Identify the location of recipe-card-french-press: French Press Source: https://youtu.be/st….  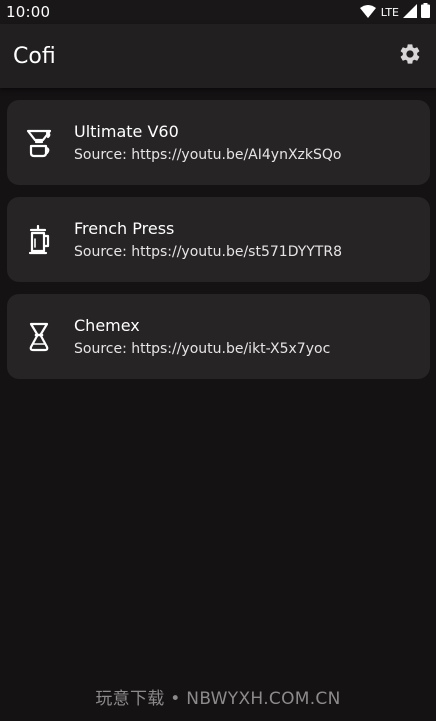
(218, 239).